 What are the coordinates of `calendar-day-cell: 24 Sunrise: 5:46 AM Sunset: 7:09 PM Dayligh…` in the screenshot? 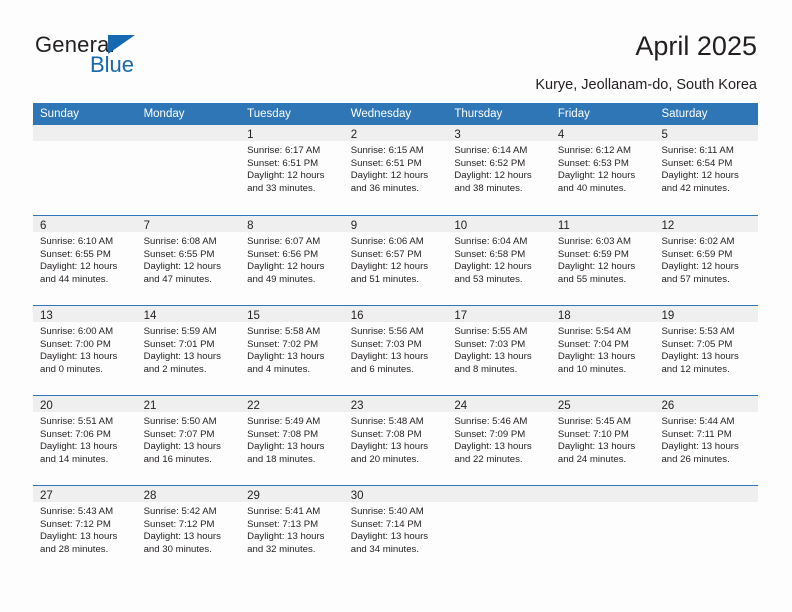 It's located at (499, 440).